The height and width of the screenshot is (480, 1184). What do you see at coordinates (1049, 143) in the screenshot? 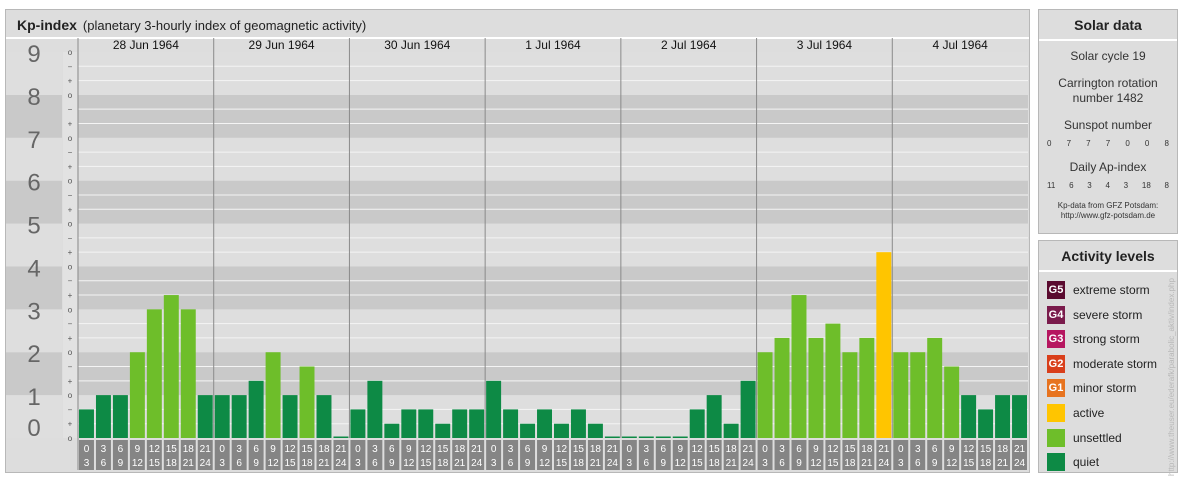
I see `sunspot-value-0: 0` at bounding box center [1049, 143].